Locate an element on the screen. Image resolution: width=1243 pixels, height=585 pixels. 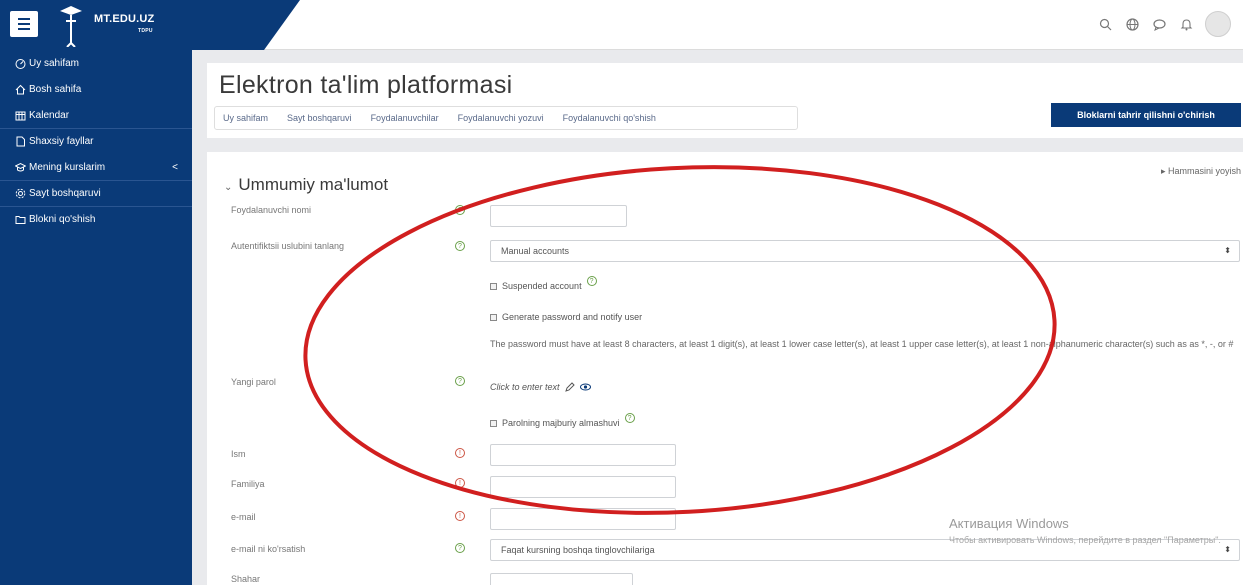
generate-password-row: Generate password and notify user is located at coordinates (566, 317).